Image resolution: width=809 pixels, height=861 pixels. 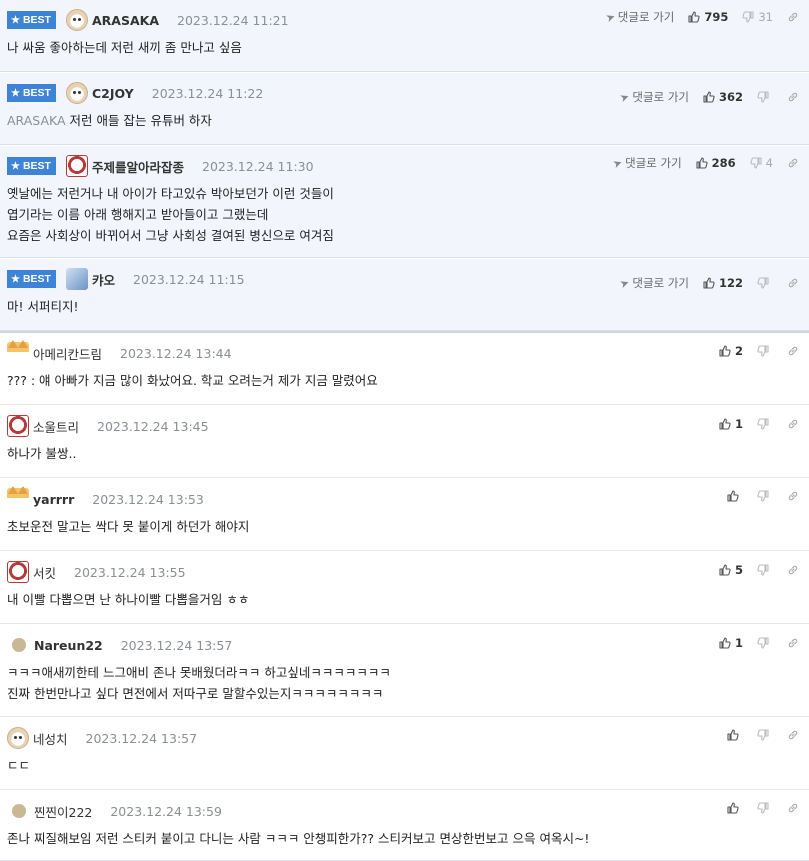 What do you see at coordinates (67, 353) in the screenshot?
I see `nickname: 아메리칸드림` at bounding box center [67, 353].